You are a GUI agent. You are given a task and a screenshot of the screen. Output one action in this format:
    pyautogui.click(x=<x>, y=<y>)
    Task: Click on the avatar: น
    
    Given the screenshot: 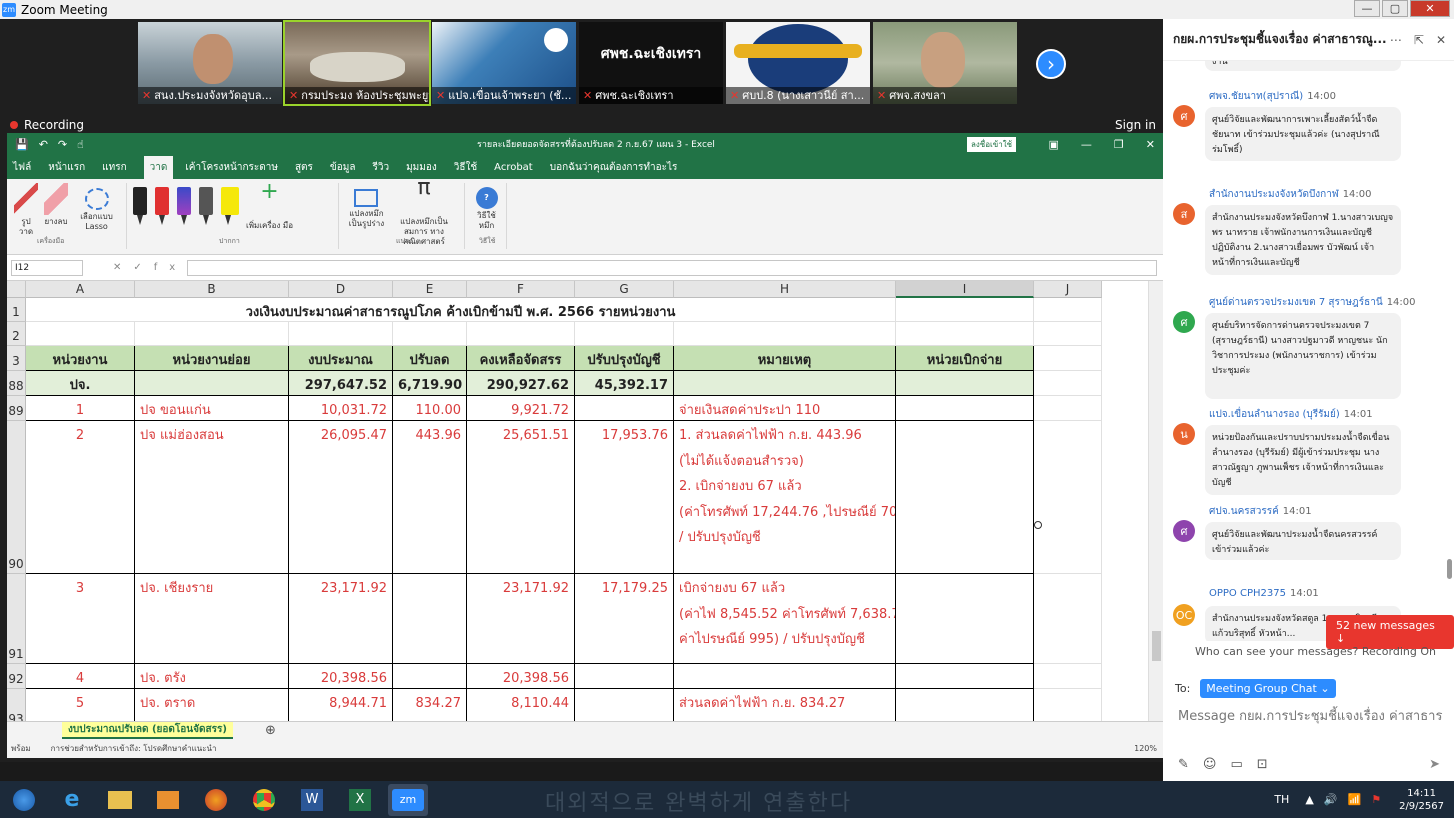 What is the action you would take?
    pyautogui.click(x=1184, y=434)
    